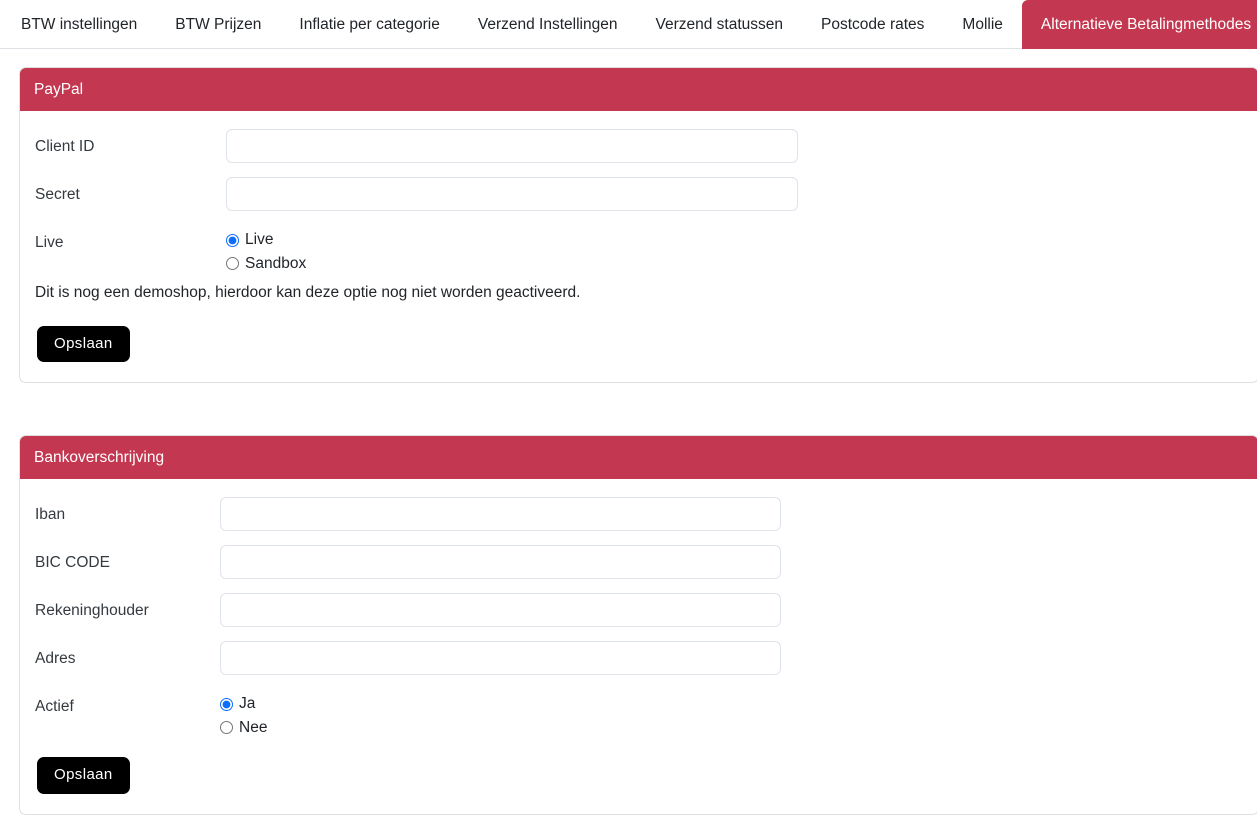  I want to click on bank-actief-label: Actief, so click(54, 707).